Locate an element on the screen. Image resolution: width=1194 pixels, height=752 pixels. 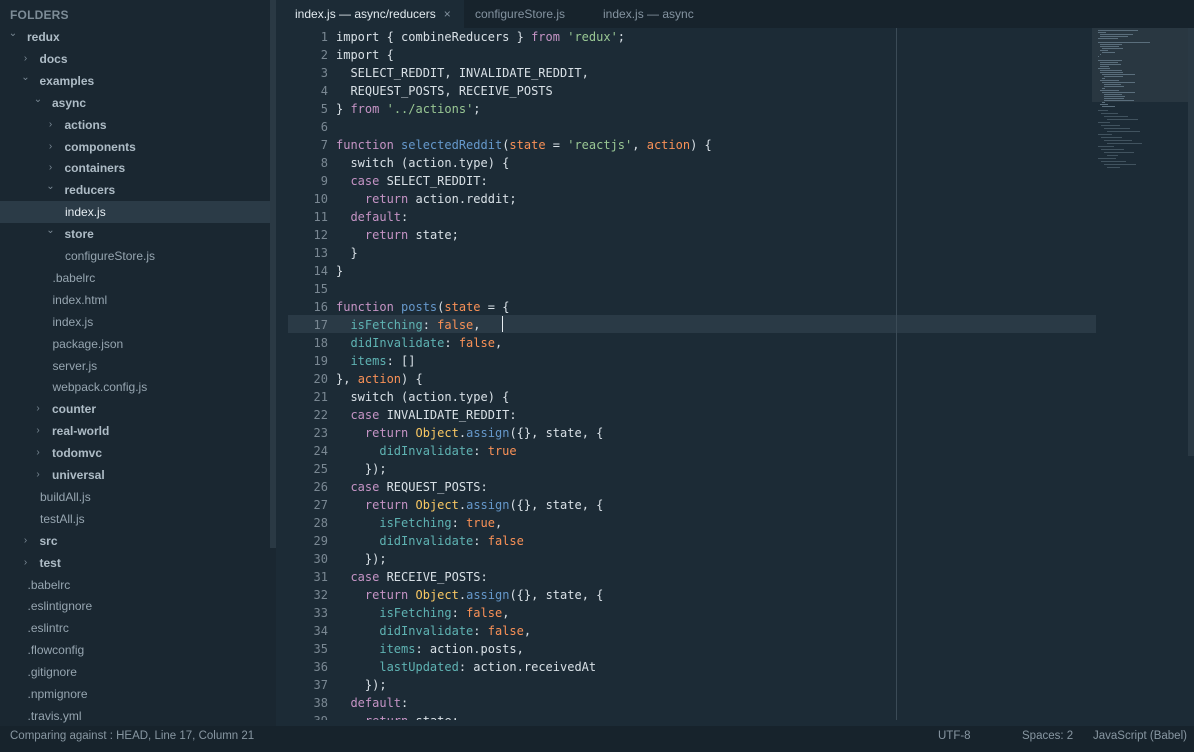
tree-file-testall-js: testAll.js is located at coordinates (138, 519).